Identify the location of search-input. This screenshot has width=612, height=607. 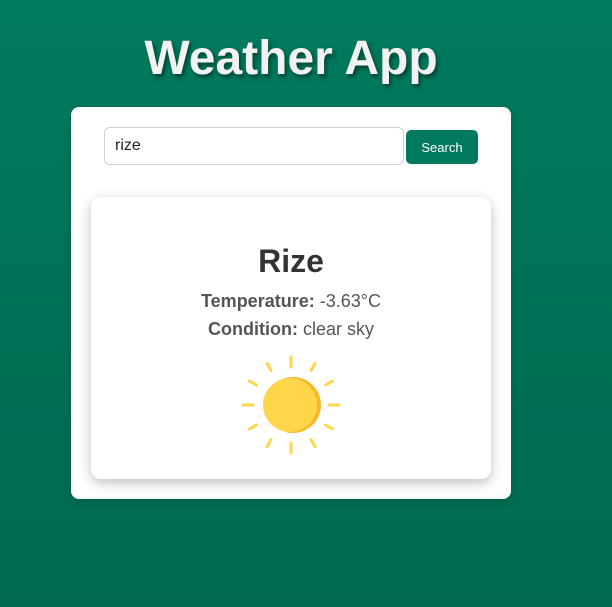
(254, 146).